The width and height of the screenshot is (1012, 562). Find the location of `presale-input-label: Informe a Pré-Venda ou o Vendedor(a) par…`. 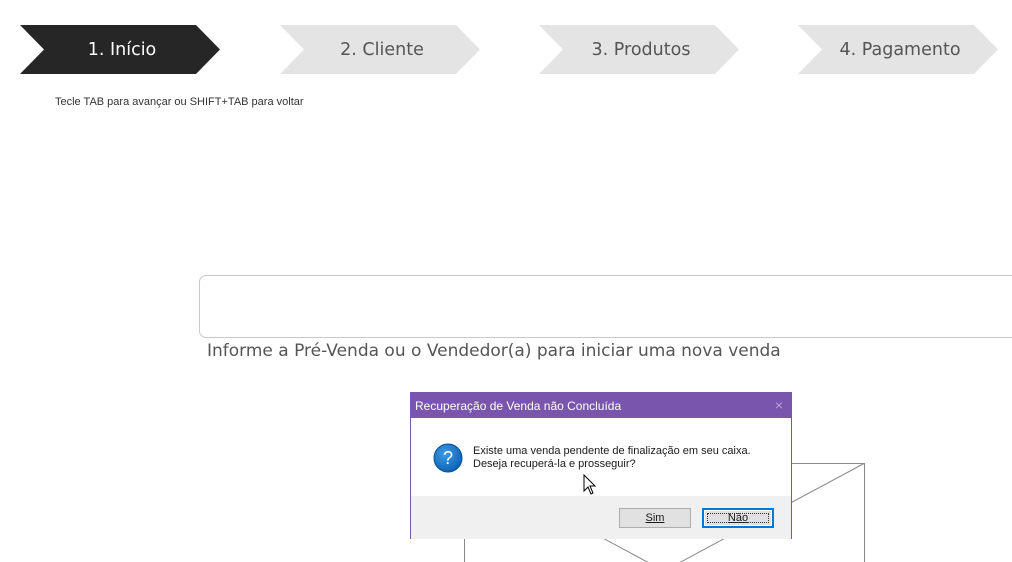

presale-input-label: Informe a Pré-Venda ou o Vendedor(a) par… is located at coordinates (494, 351).